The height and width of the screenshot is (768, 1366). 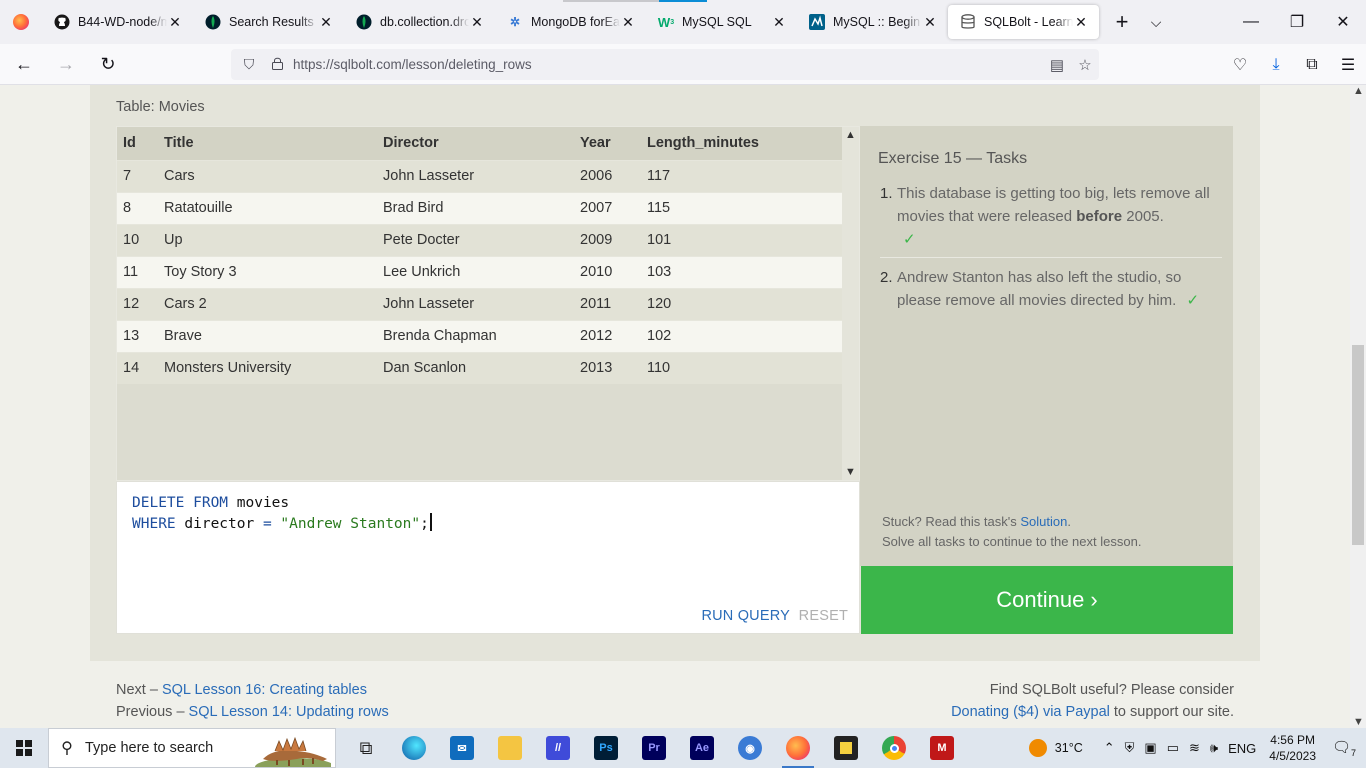 I want to click on security-icon: ⛨, so click(x=1130, y=748).